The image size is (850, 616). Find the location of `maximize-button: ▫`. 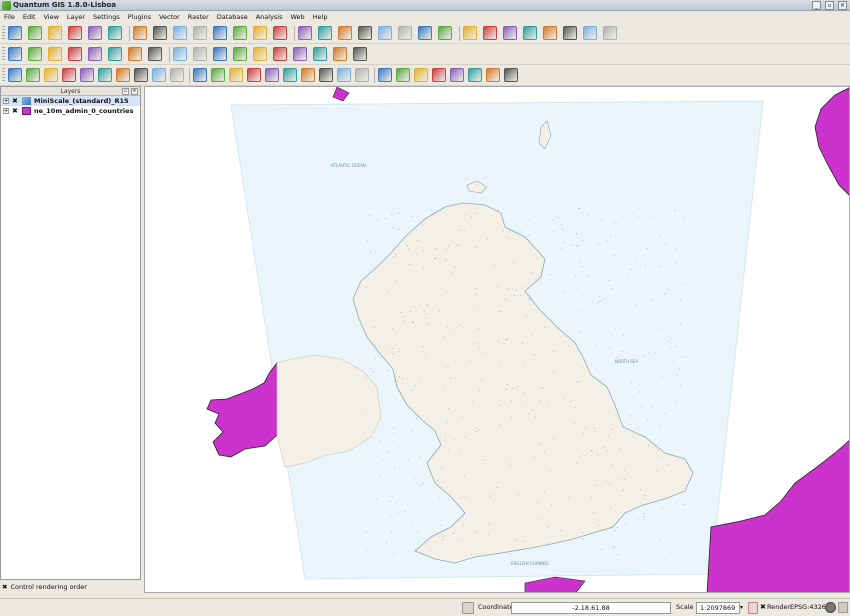

maximize-button: ▫ is located at coordinates (829, 5).